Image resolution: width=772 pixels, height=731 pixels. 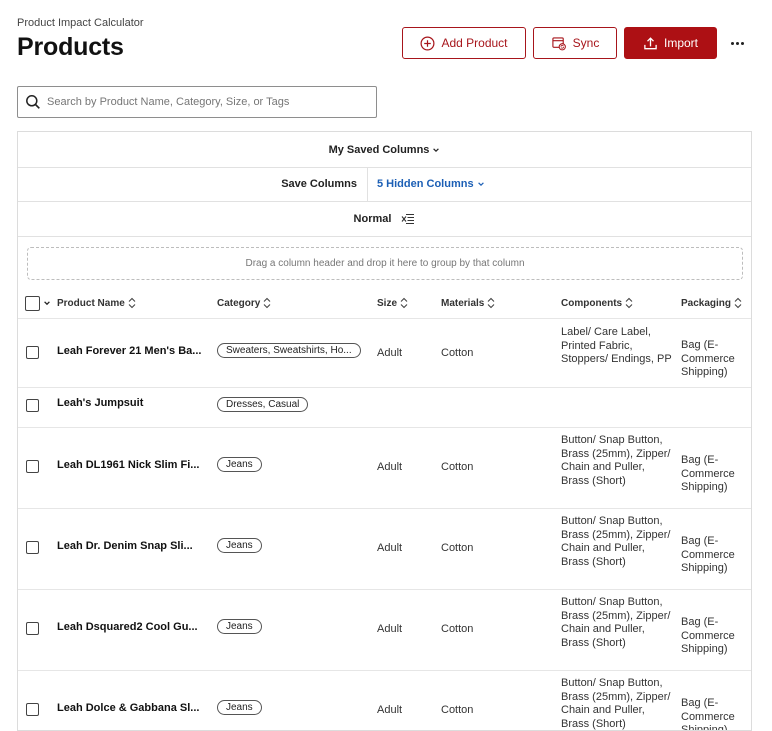 I want to click on density-icon, so click(x=408, y=218).